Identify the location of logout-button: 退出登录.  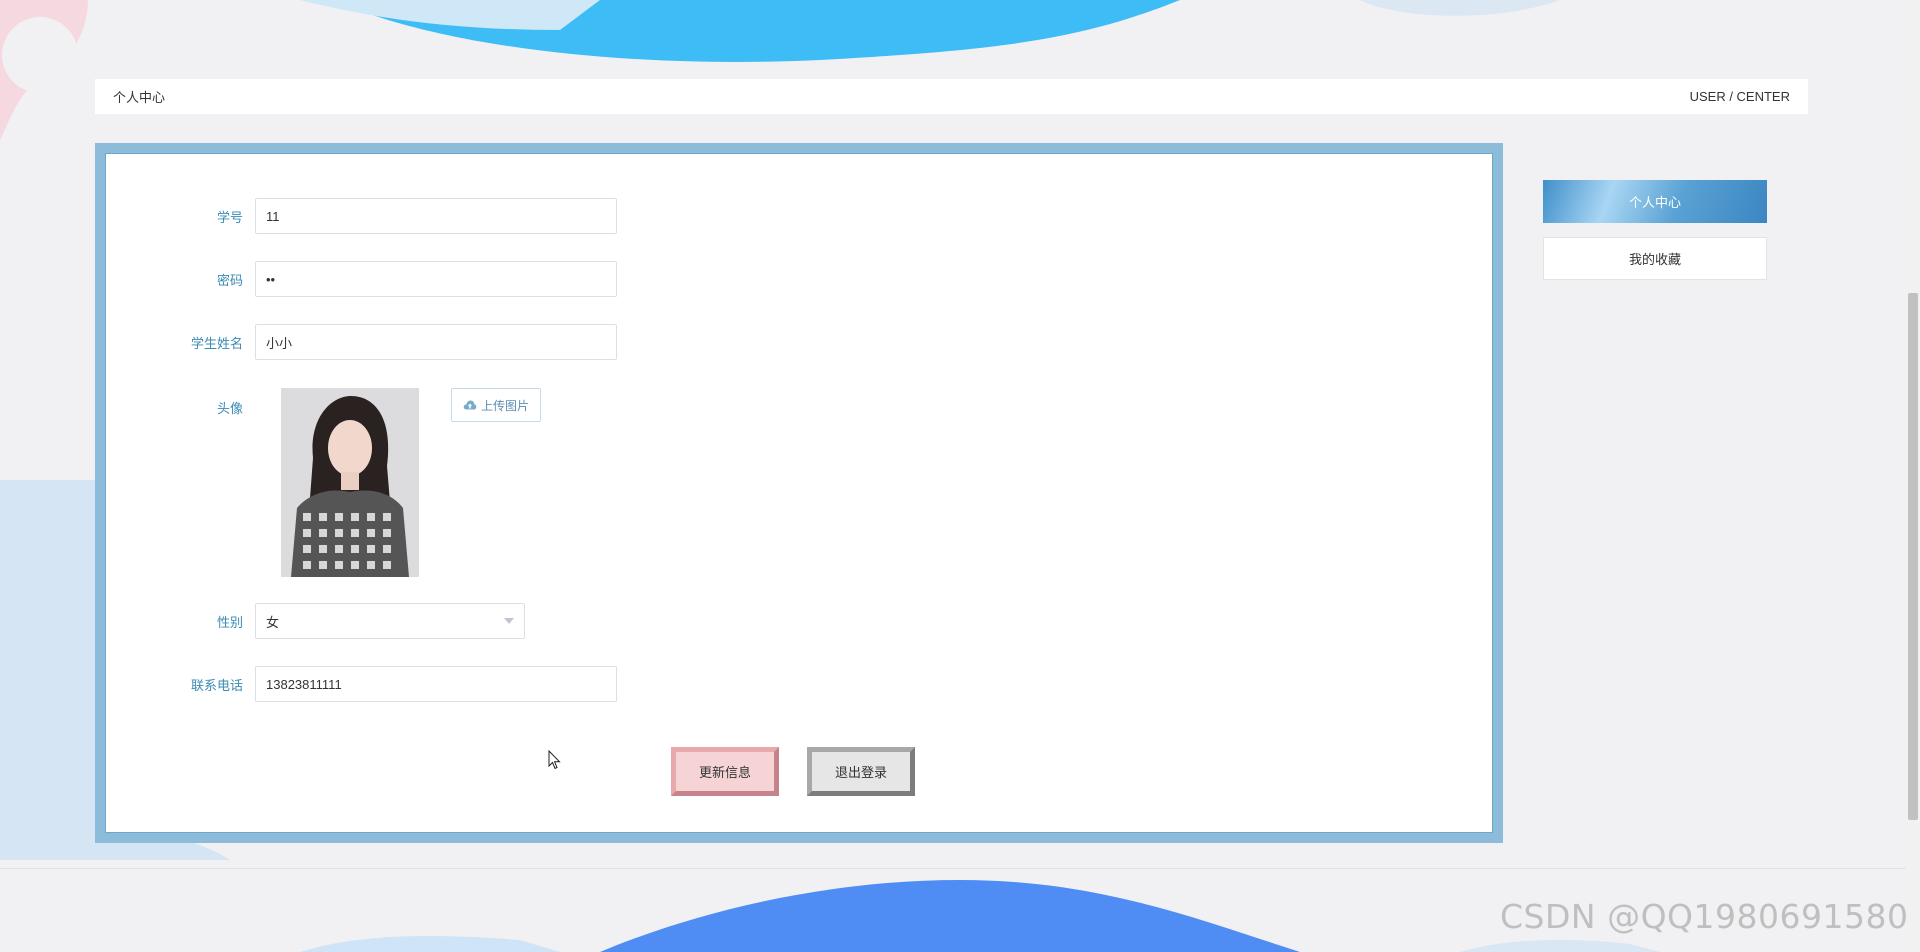
(861, 771).